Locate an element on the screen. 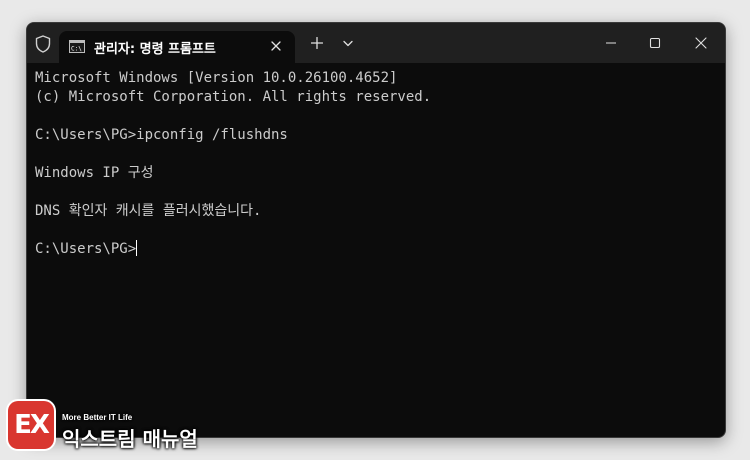  tab-command-prompt: C:\ 관리자: 명령 프롬프트 is located at coordinates (177, 47).